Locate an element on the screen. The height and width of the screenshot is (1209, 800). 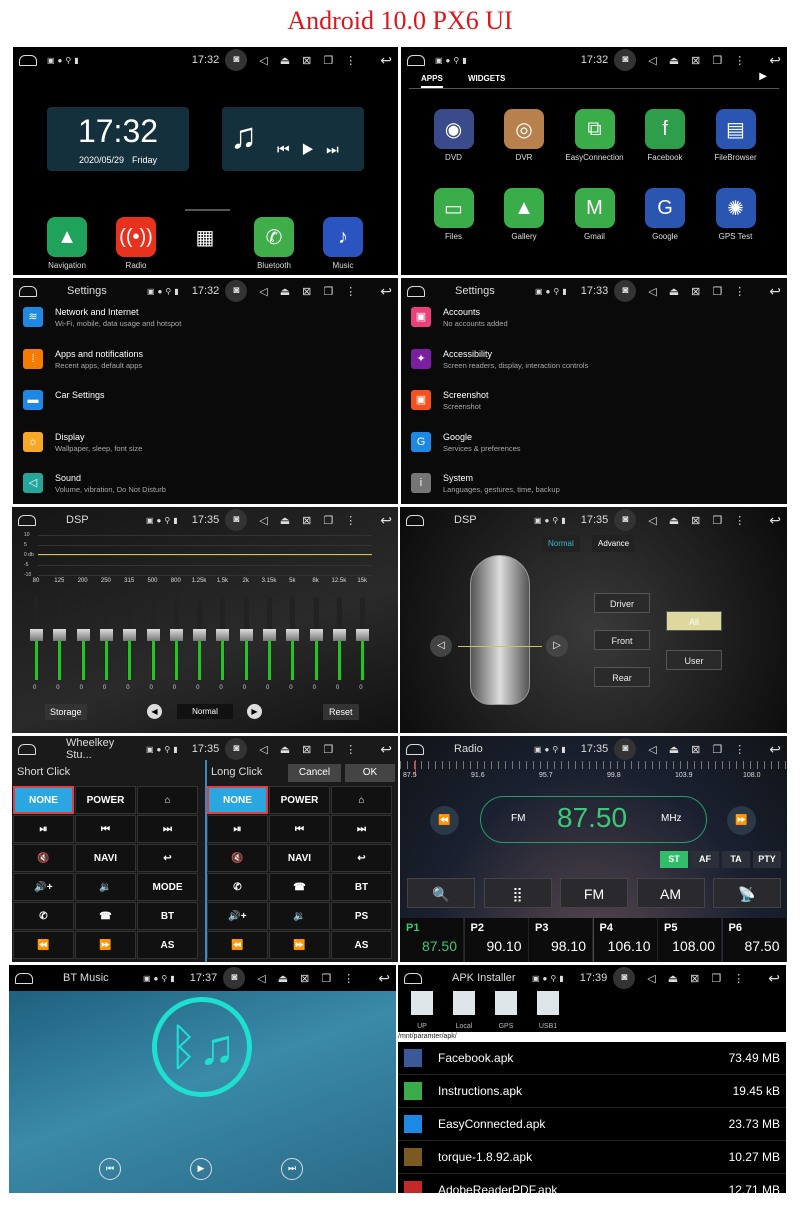
preset-p2: P2 90.10 is located at coordinates (496, 940).